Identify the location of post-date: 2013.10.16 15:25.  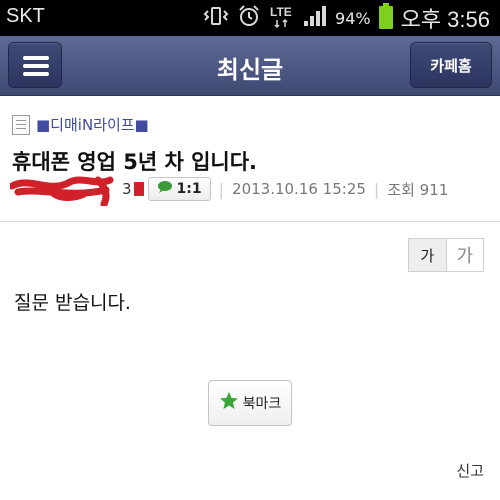
(299, 189).